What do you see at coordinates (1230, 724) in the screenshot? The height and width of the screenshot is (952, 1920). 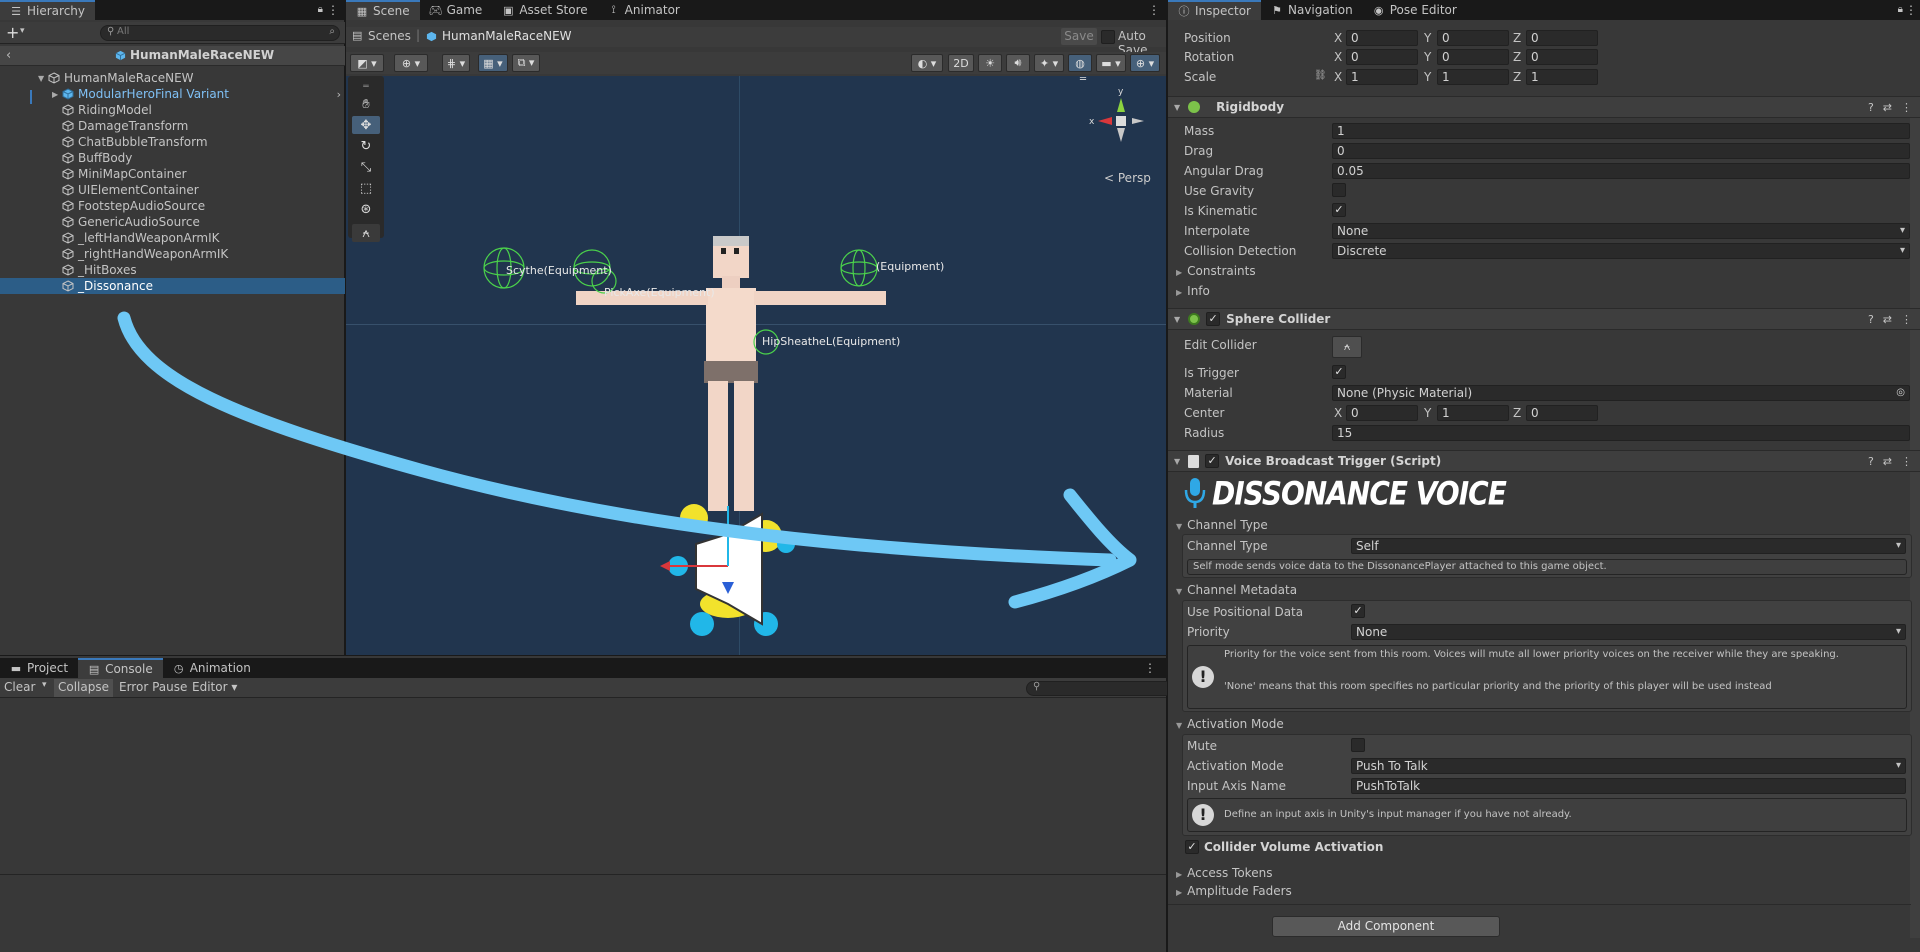 I see `activation-mode-foldout: Activation Mode` at bounding box center [1230, 724].